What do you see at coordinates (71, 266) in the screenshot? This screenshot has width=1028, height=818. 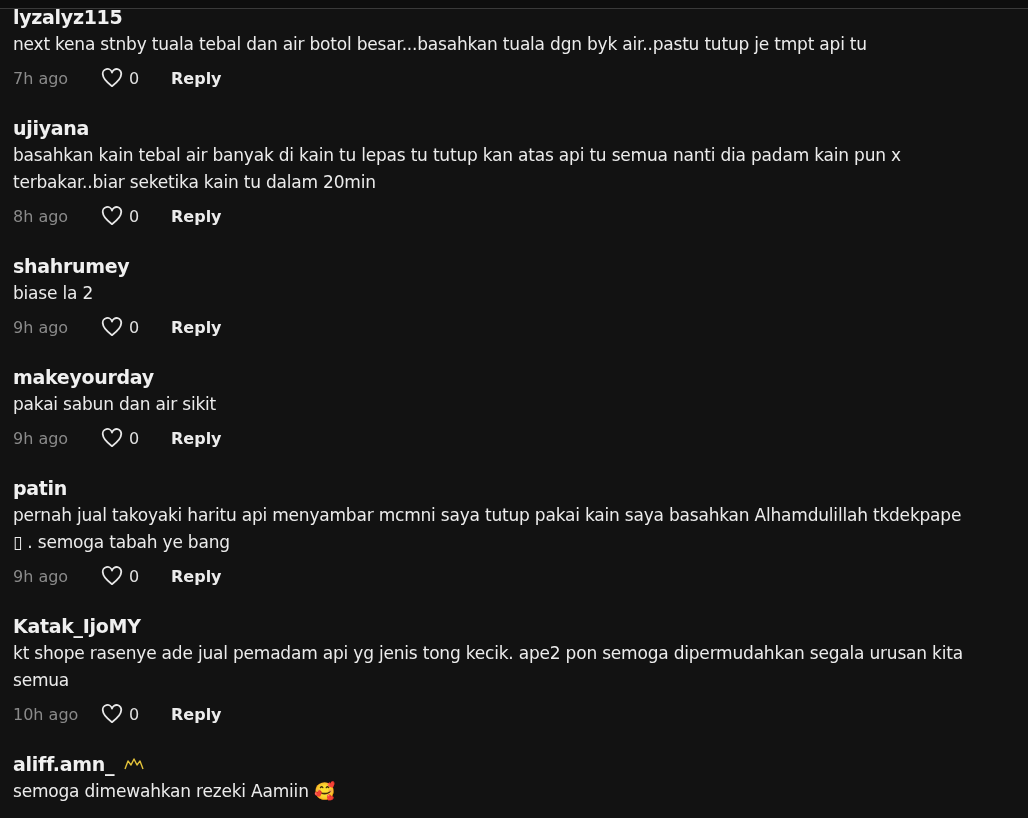 I see `username: shahrumey` at bounding box center [71, 266].